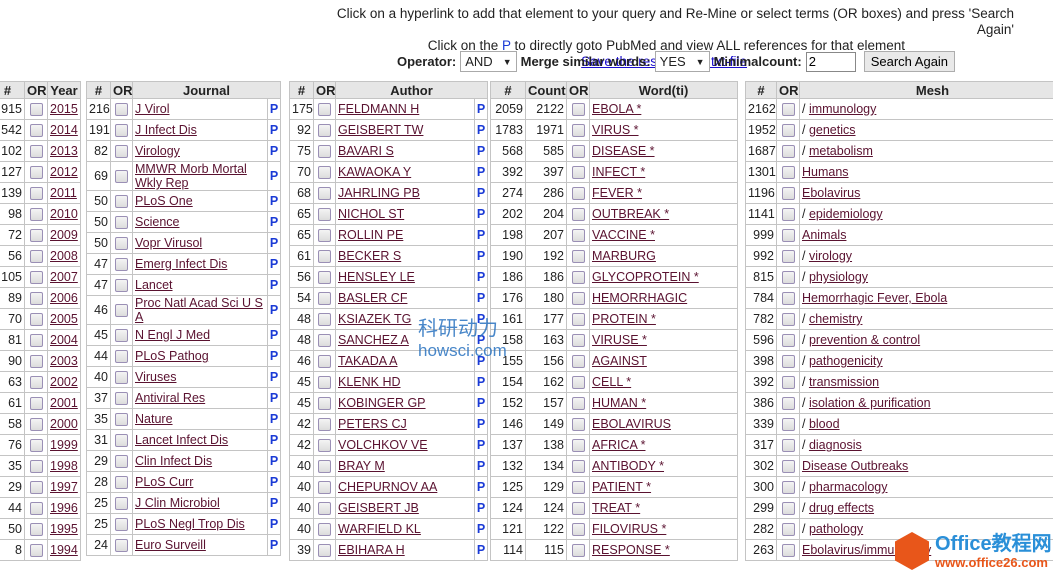  Describe the element at coordinates (838, 277) in the screenshot. I see `term-link: physiology` at that location.